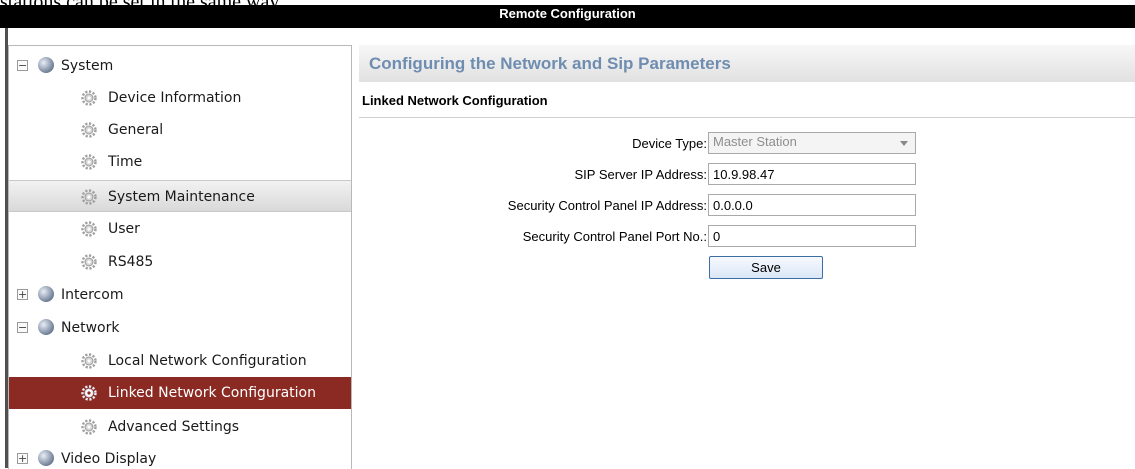 The width and height of the screenshot is (1135, 469). I want to click on chevron-down-icon, so click(904, 143).